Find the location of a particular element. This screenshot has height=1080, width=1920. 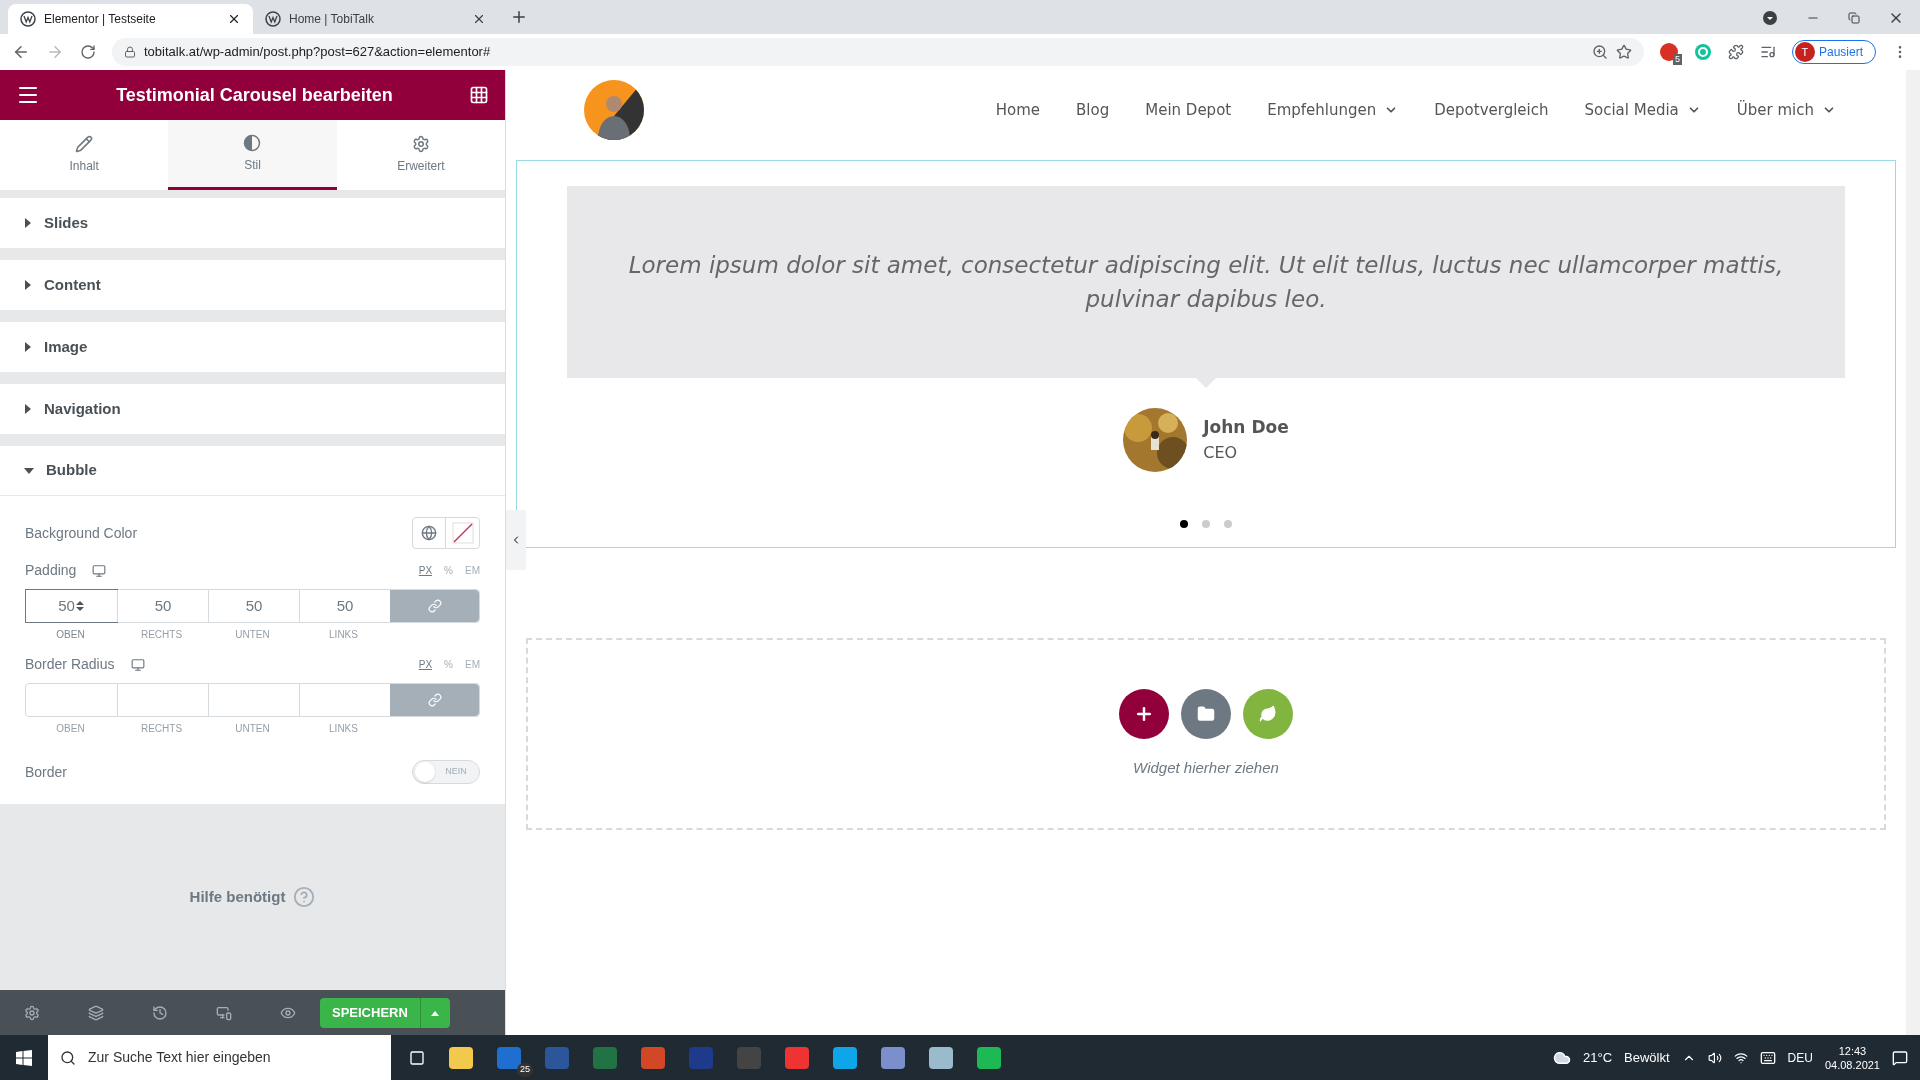

back-icon is located at coordinates (21, 52).